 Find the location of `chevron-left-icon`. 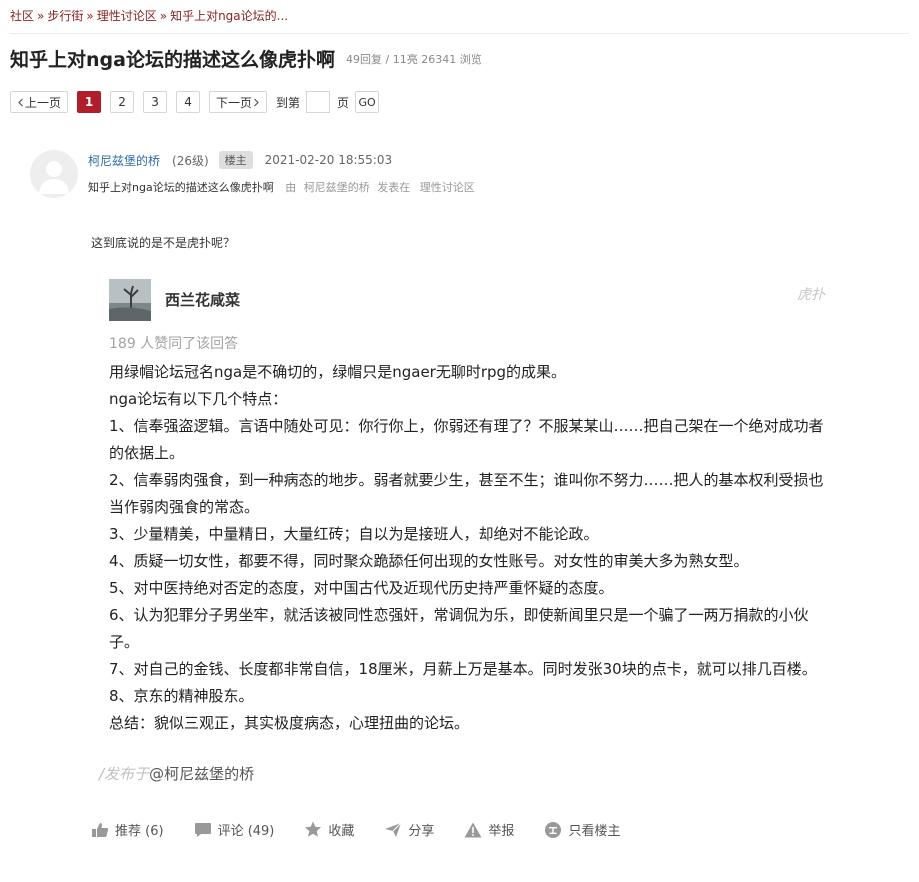

chevron-left-icon is located at coordinates (20, 102).